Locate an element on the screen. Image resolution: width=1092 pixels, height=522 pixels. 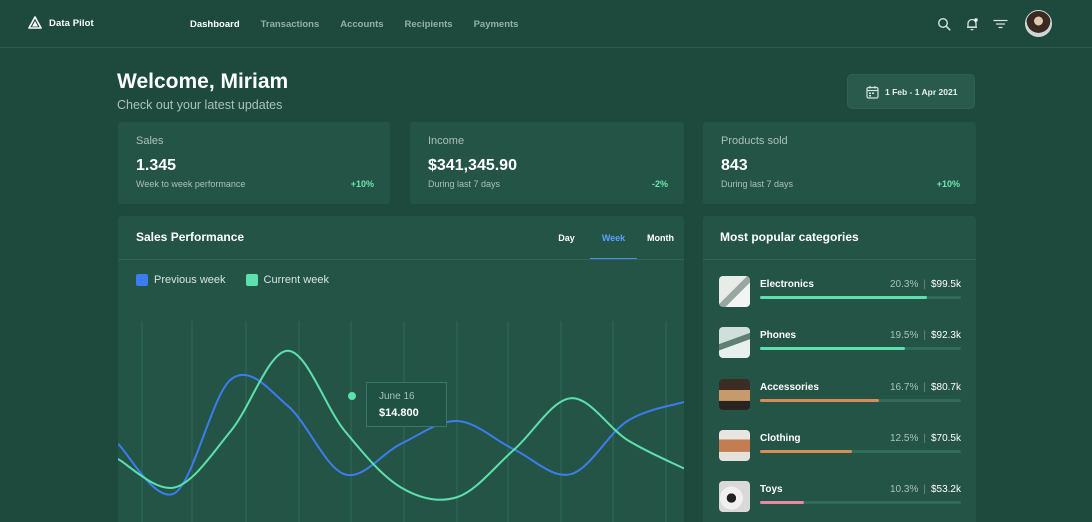
tab-month: Month is located at coordinates (660, 238).